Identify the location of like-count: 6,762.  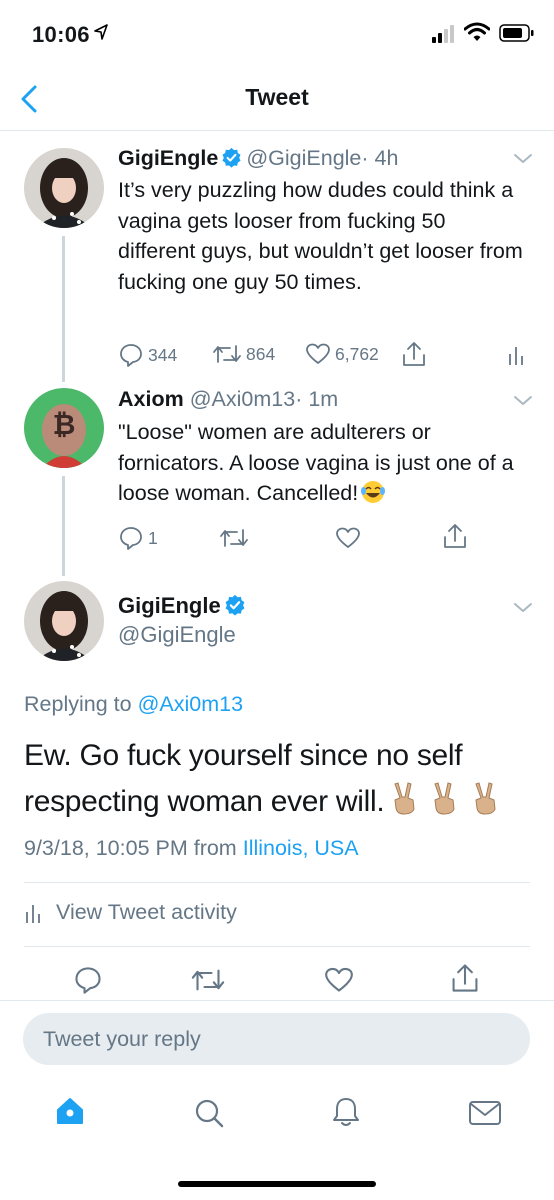
(357, 353).